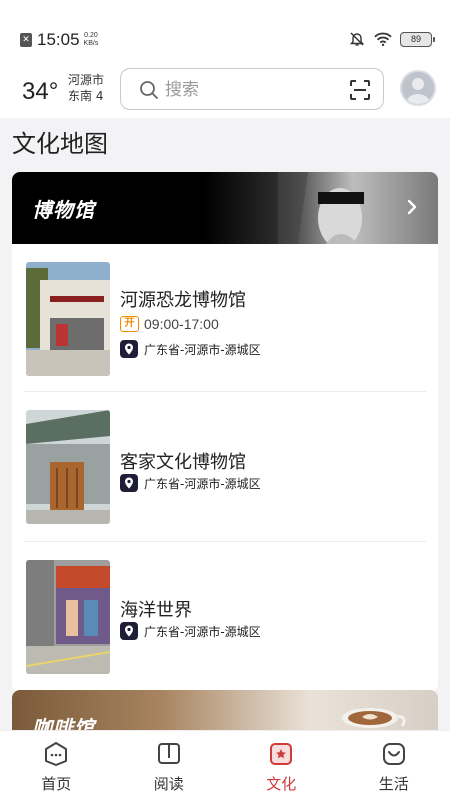 Image resolution: width=450 pixels, height=800 pixels. What do you see at coordinates (91, 39) in the screenshot?
I see `network-speed: 0.20 KB/s` at bounding box center [91, 39].